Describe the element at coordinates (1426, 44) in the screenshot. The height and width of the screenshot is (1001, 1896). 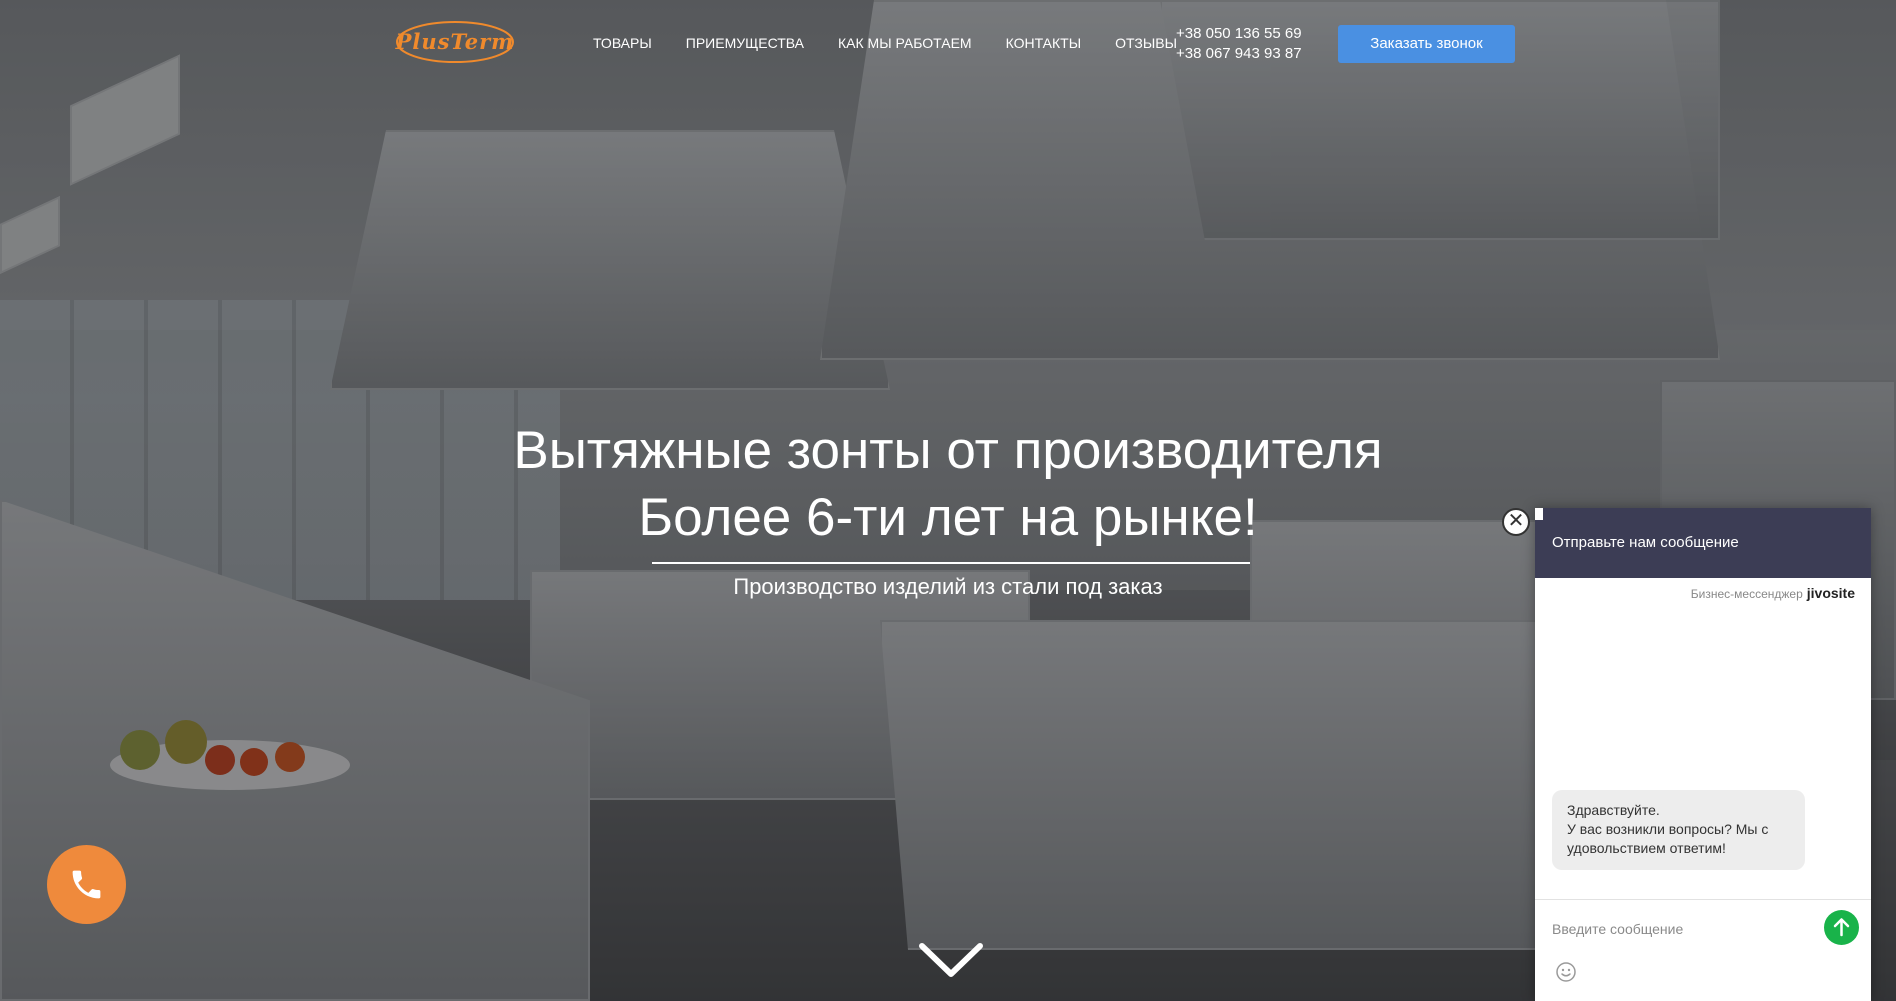
I see `order-call-button: Заказать звонок` at that location.